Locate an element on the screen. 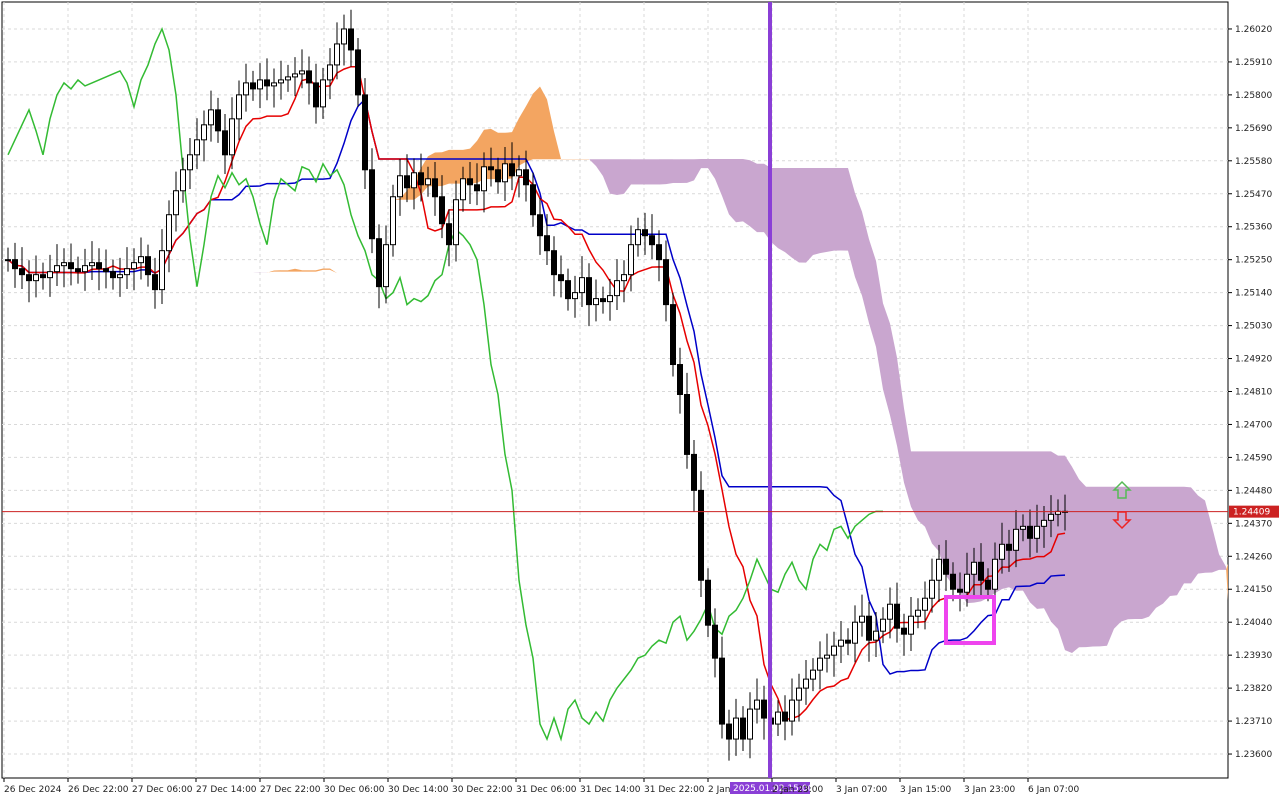 This screenshot has width=1280, height=804. time-tick-label: 3 Jan 15:00 is located at coordinates (926, 790).